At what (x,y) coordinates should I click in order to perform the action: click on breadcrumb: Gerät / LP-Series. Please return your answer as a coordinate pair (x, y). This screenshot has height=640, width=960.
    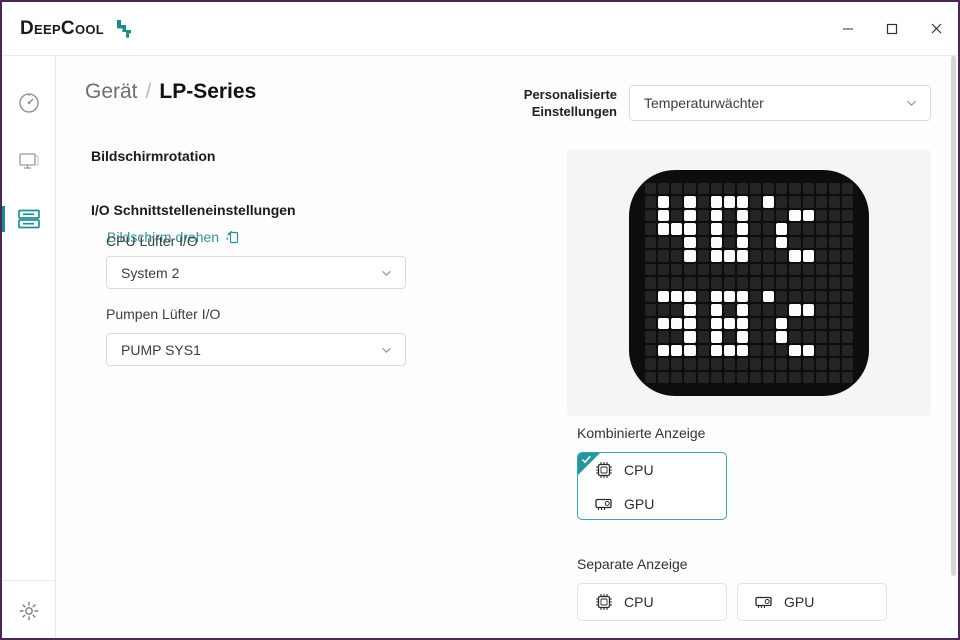
    Looking at the image, I should click on (170, 92).